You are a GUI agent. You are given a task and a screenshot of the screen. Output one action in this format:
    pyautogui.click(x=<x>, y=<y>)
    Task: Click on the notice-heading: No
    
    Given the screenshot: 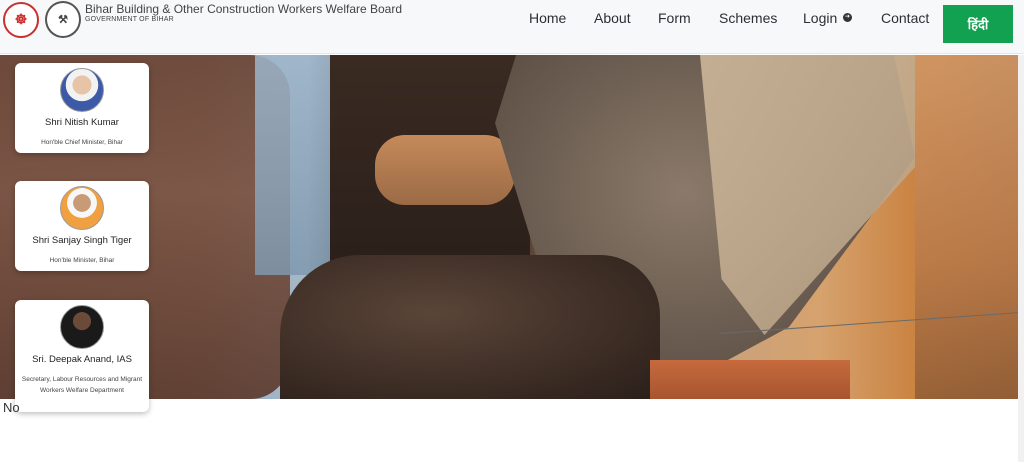 What is the action you would take?
    pyautogui.click(x=11, y=407)
    